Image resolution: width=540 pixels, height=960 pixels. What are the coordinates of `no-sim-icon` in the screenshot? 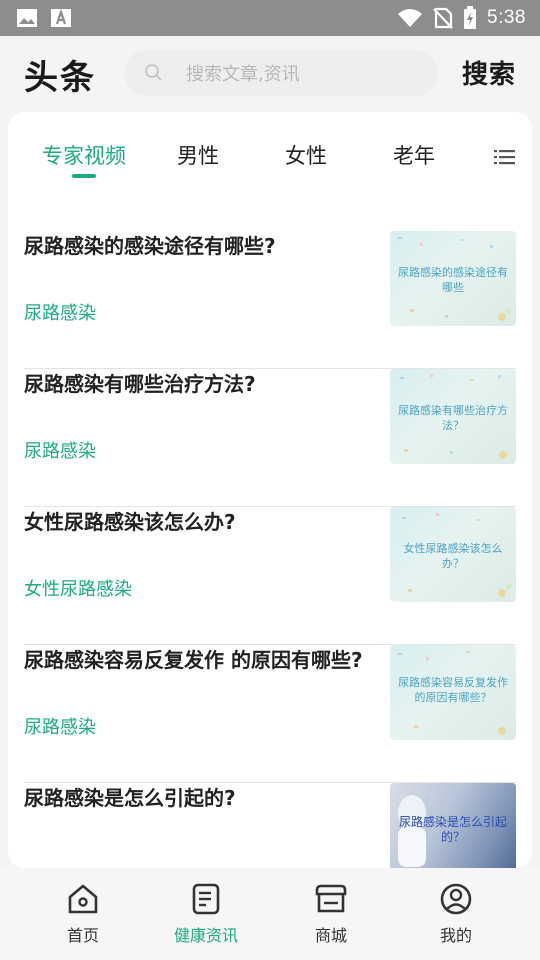 It's located at (443, 18).